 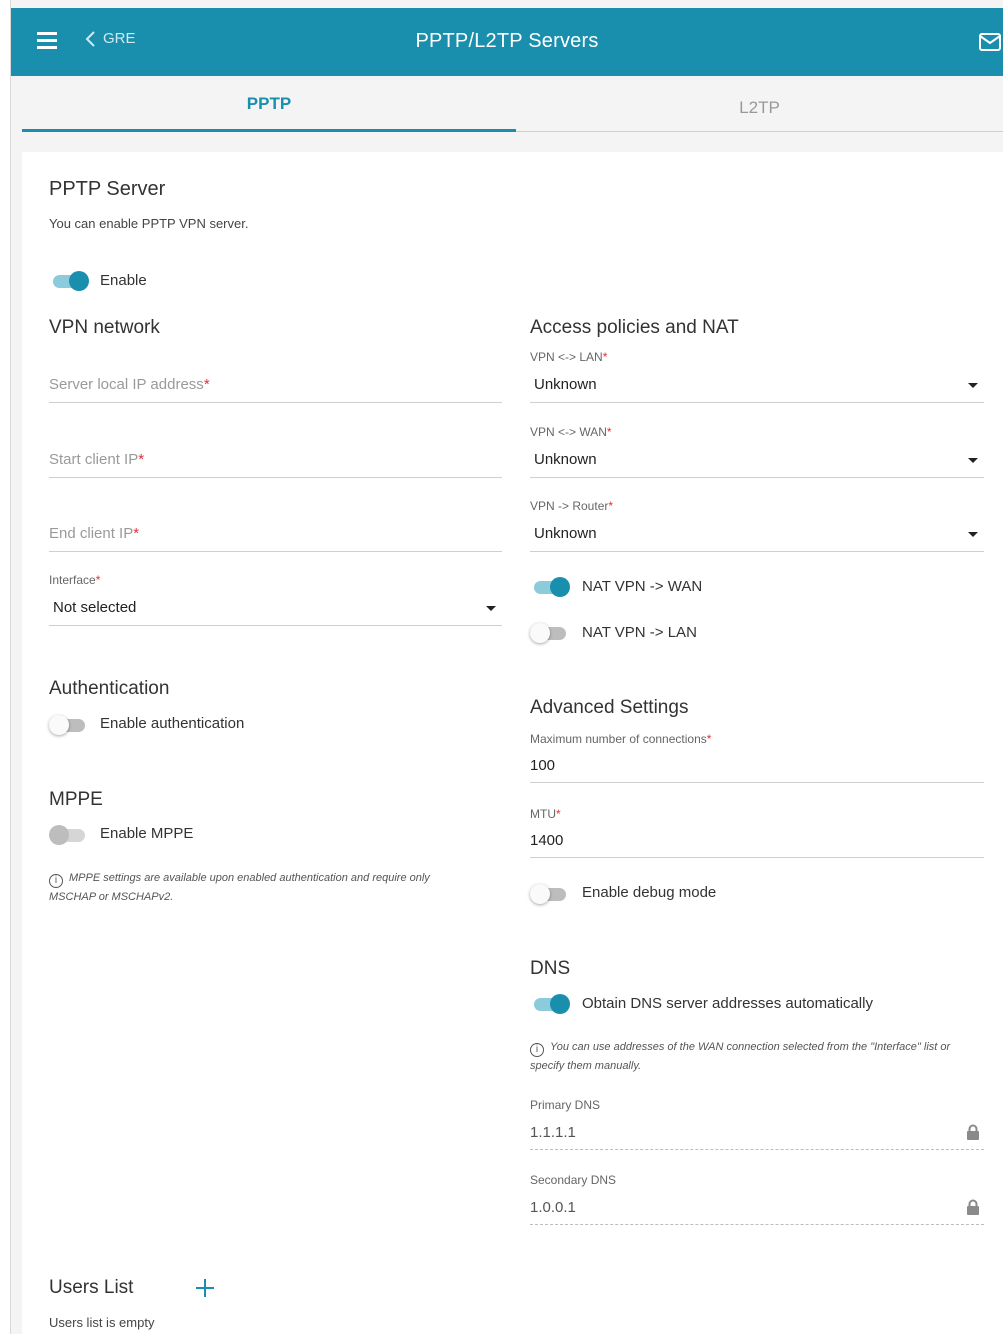 I want to click on enable-authentication-toggle, so click(x=68, y=725).